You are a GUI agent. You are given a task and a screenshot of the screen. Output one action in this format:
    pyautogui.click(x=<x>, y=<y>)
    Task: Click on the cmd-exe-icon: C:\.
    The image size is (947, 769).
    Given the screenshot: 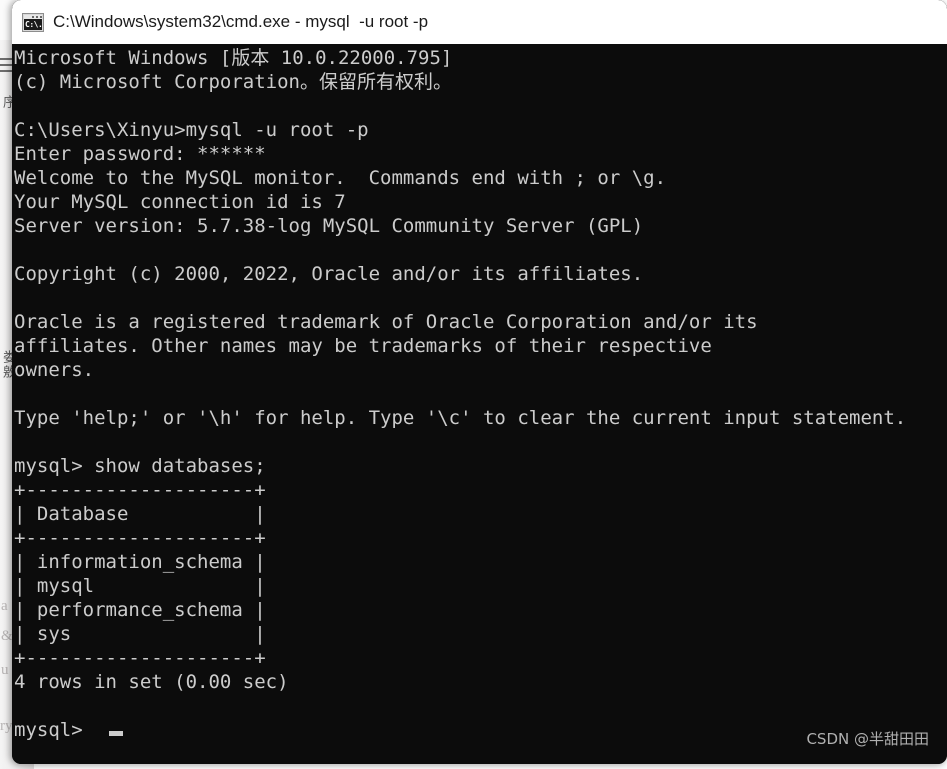 What is the action you would take?
    pyautogui.click(x=33, y=22)
    